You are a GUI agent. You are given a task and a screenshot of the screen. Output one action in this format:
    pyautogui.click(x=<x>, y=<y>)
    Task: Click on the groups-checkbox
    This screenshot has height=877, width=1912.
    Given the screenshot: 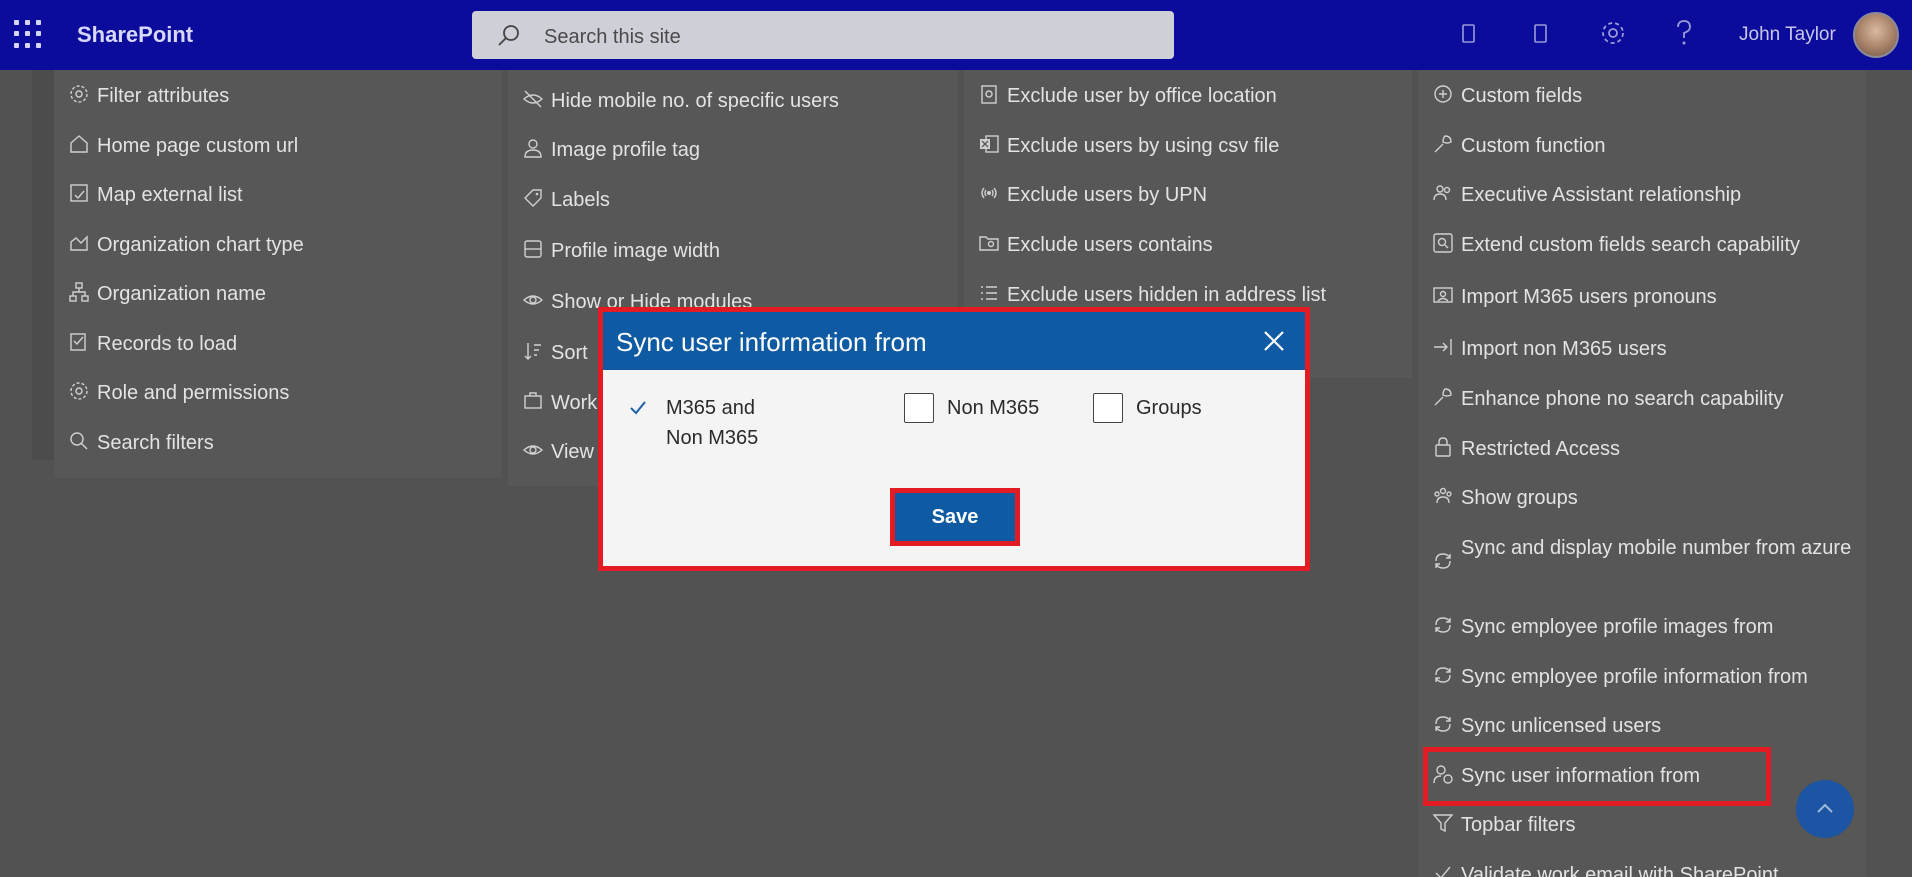 What is the action you would take?
    pyautogui.click(x=1108, y=408)
    